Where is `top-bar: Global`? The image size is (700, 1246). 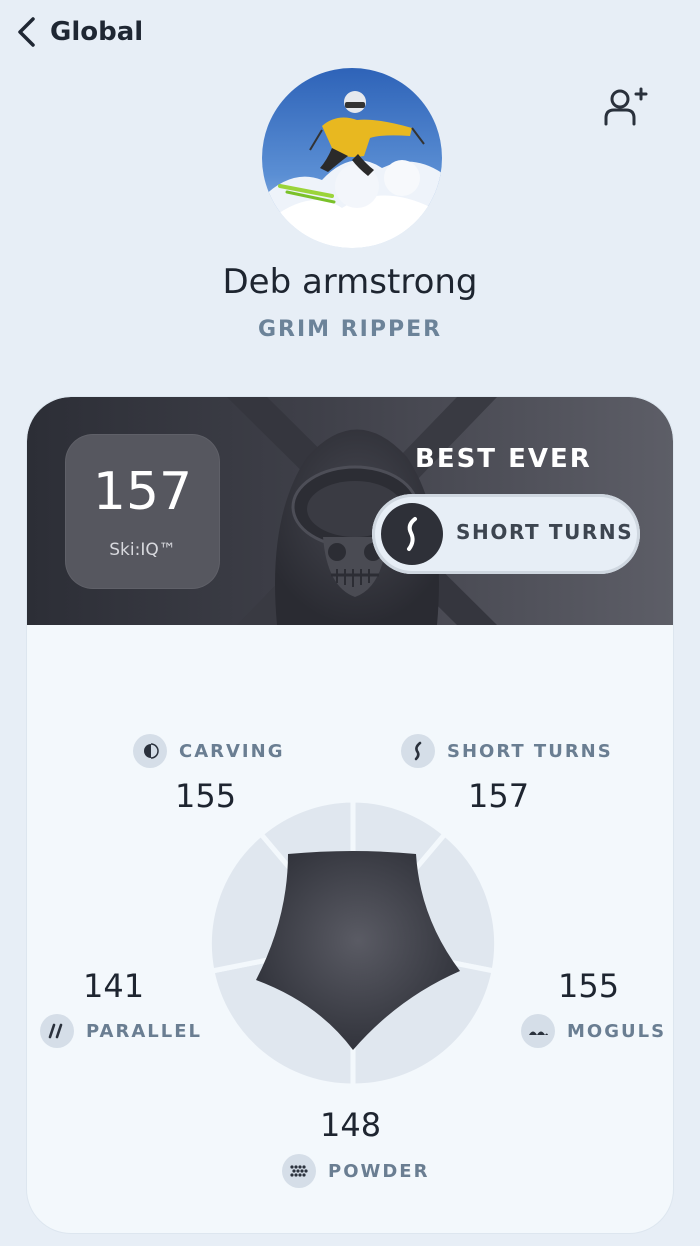 top-bar: Global is located at coordinates (350, 35).